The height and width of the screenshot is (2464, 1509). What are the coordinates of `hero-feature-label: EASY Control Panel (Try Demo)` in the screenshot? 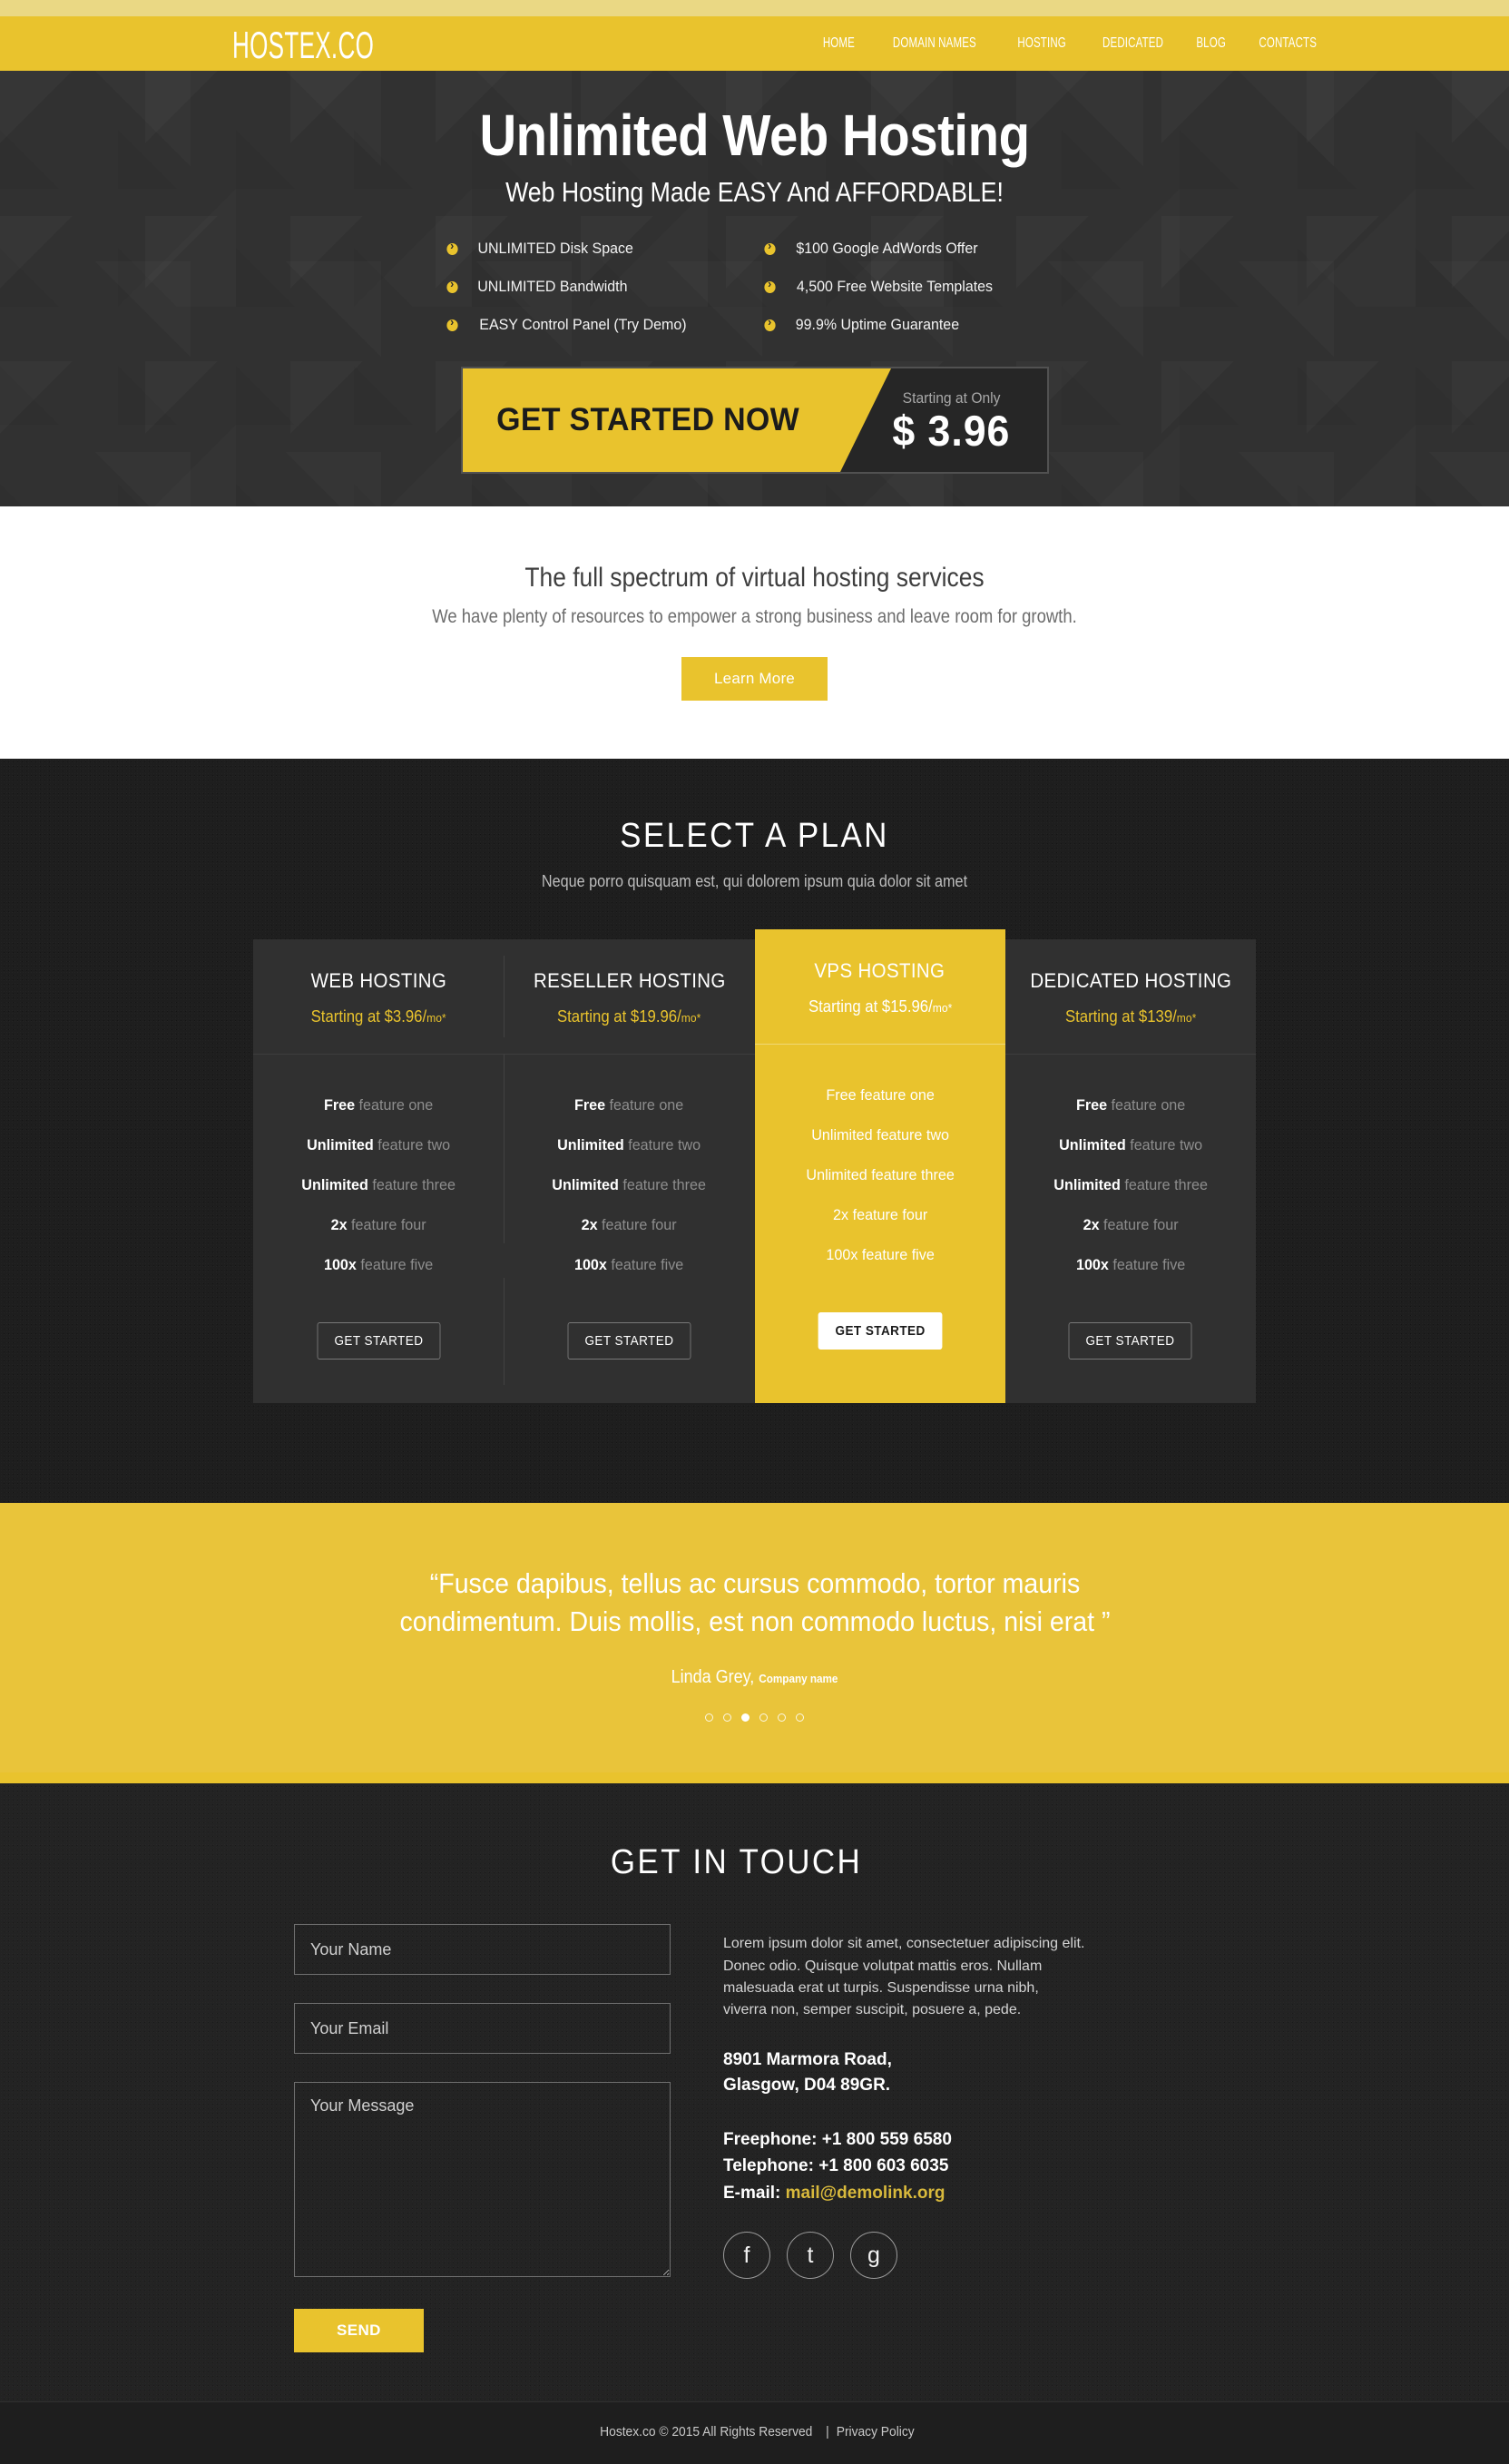 It's located at (582, 325).